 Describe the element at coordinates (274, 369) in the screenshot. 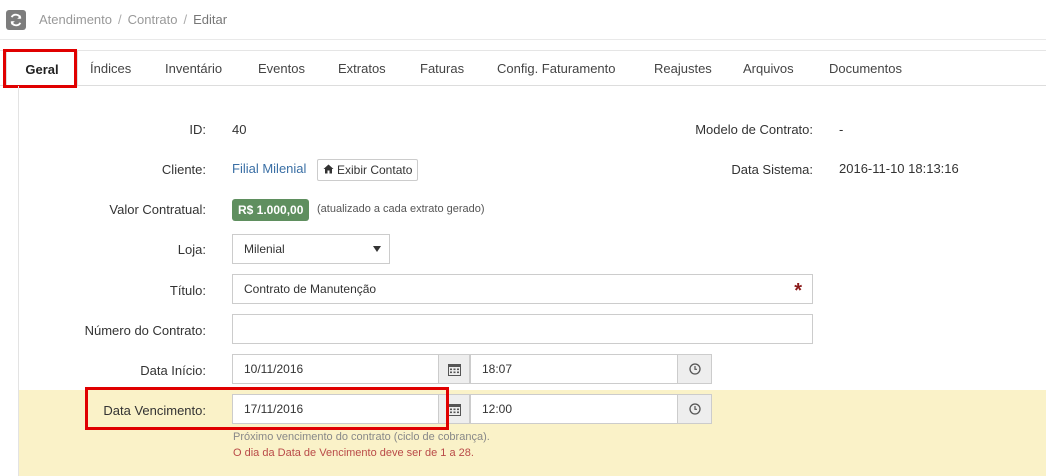

I see `data-inicio-date-value: 10/11/2016` at that location.